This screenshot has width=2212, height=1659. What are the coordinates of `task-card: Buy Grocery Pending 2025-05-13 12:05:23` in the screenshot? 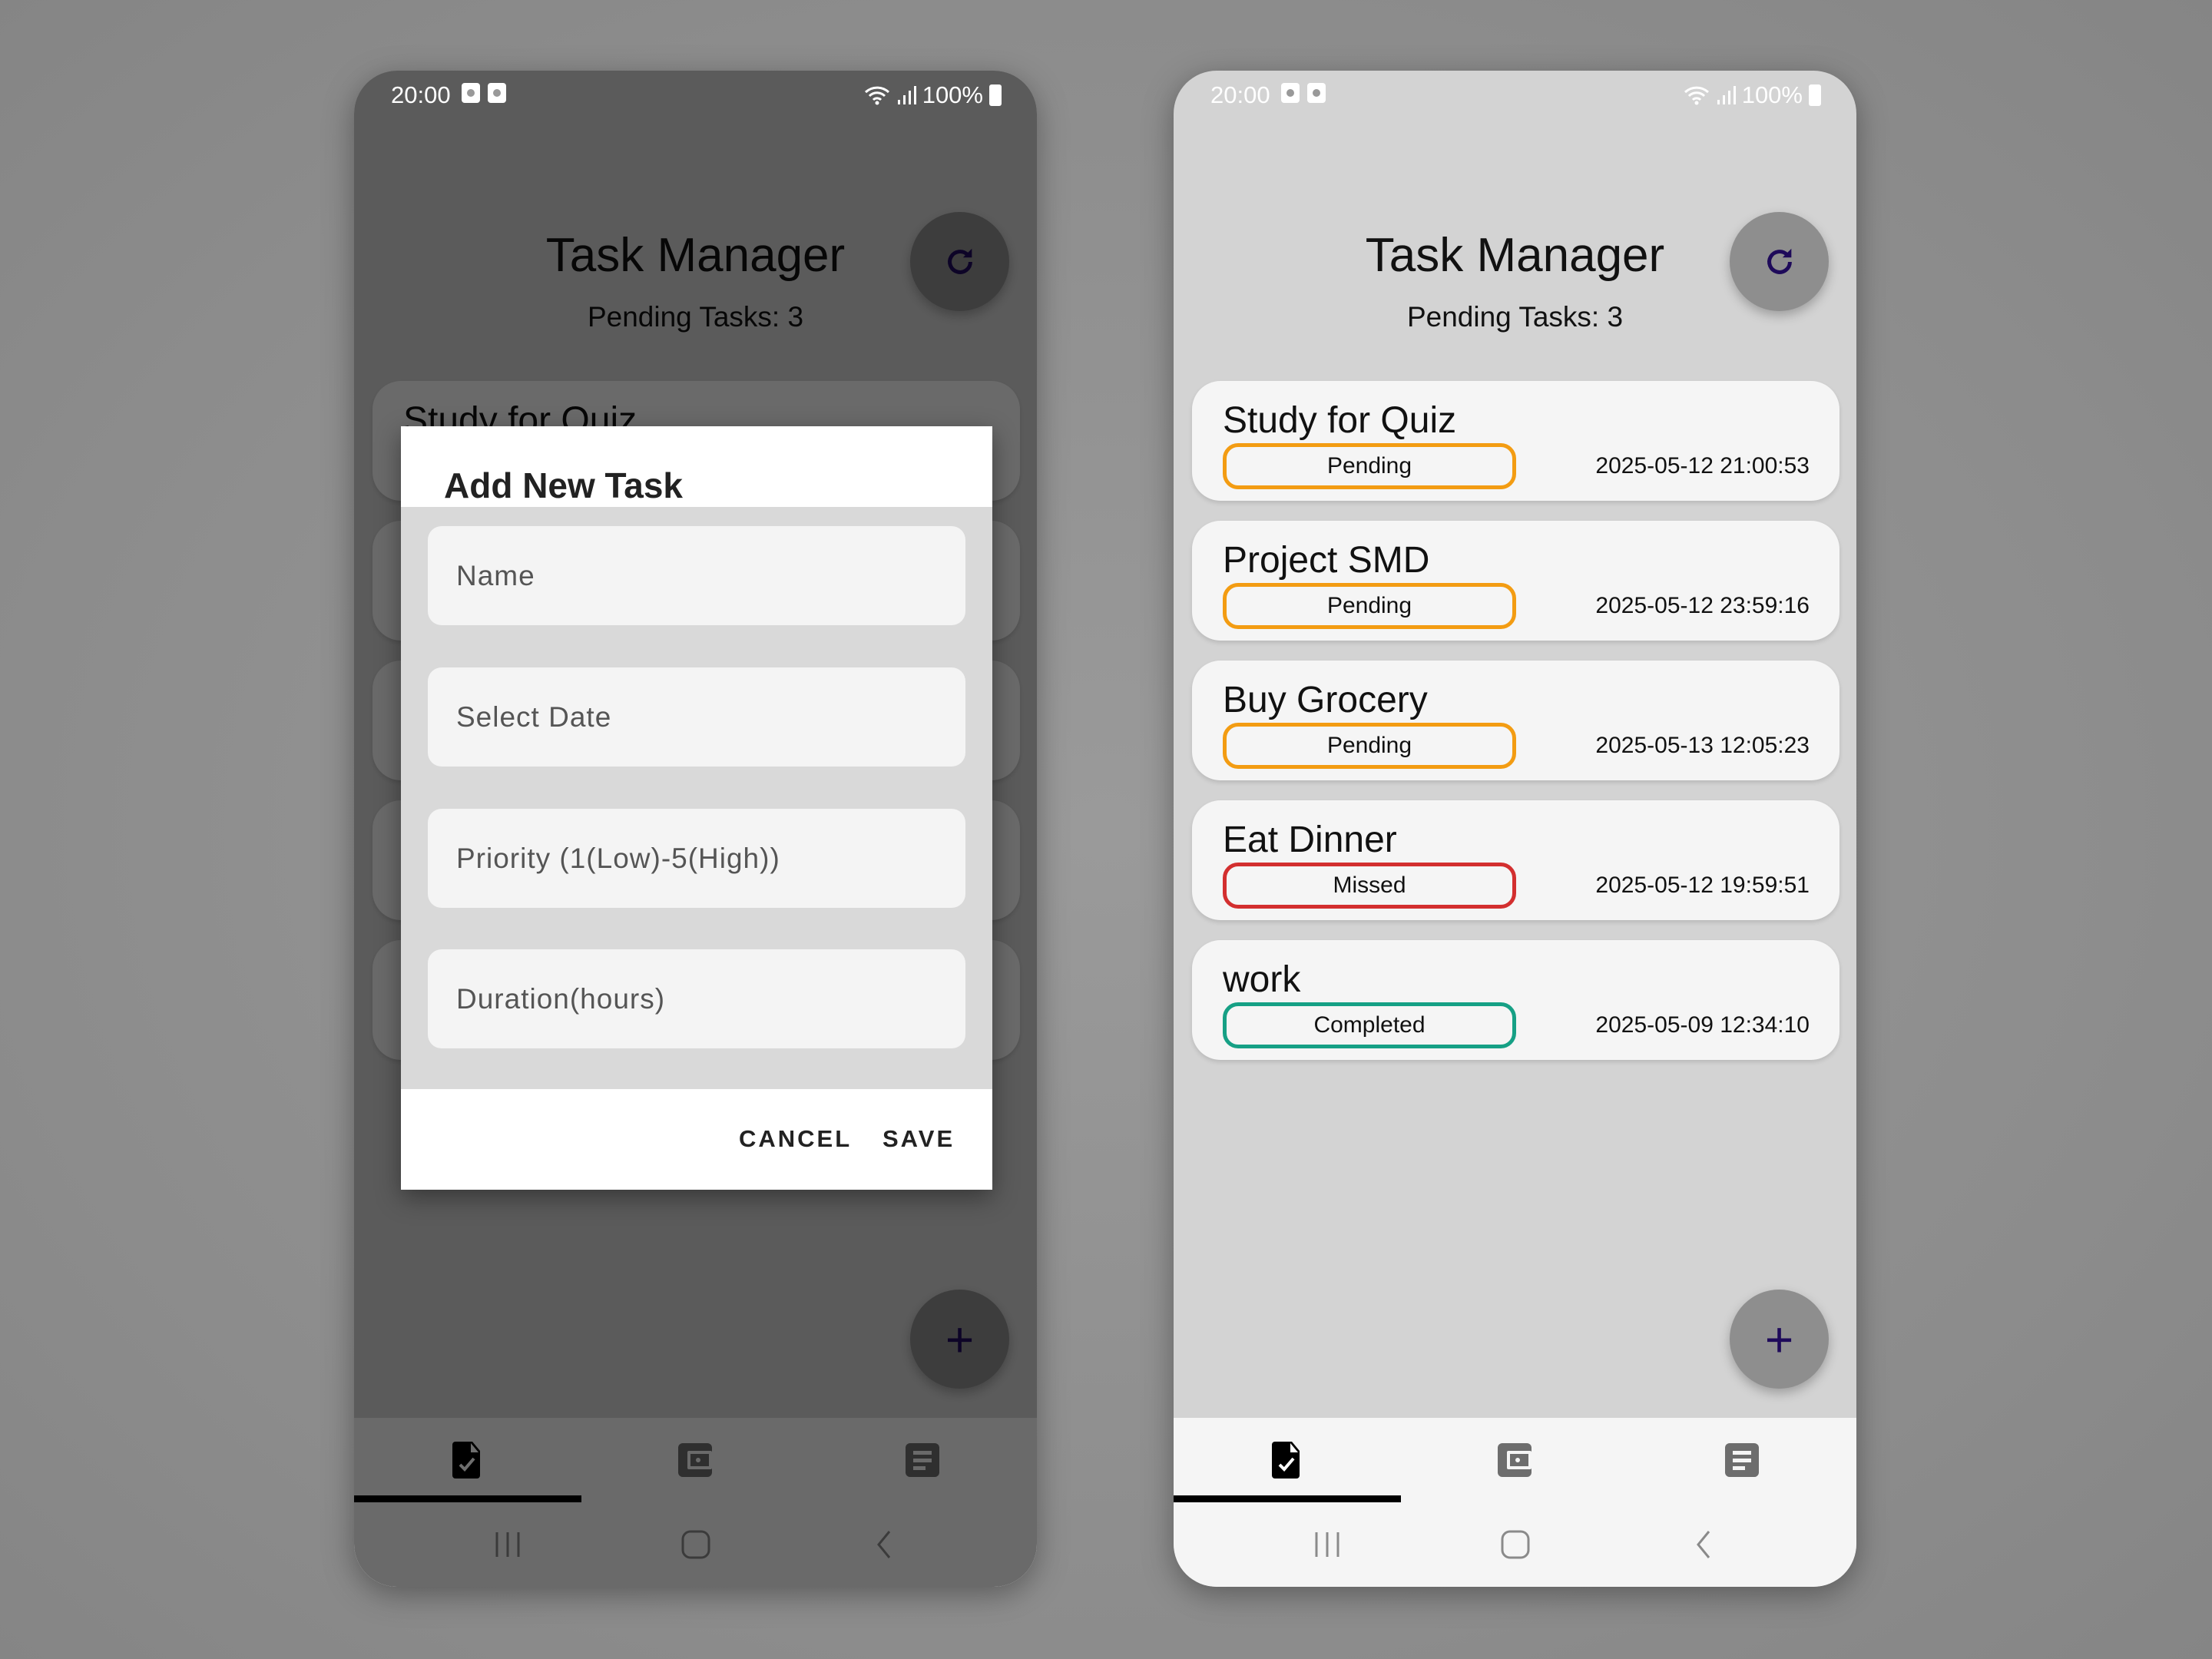 It's located at (1515, 720).